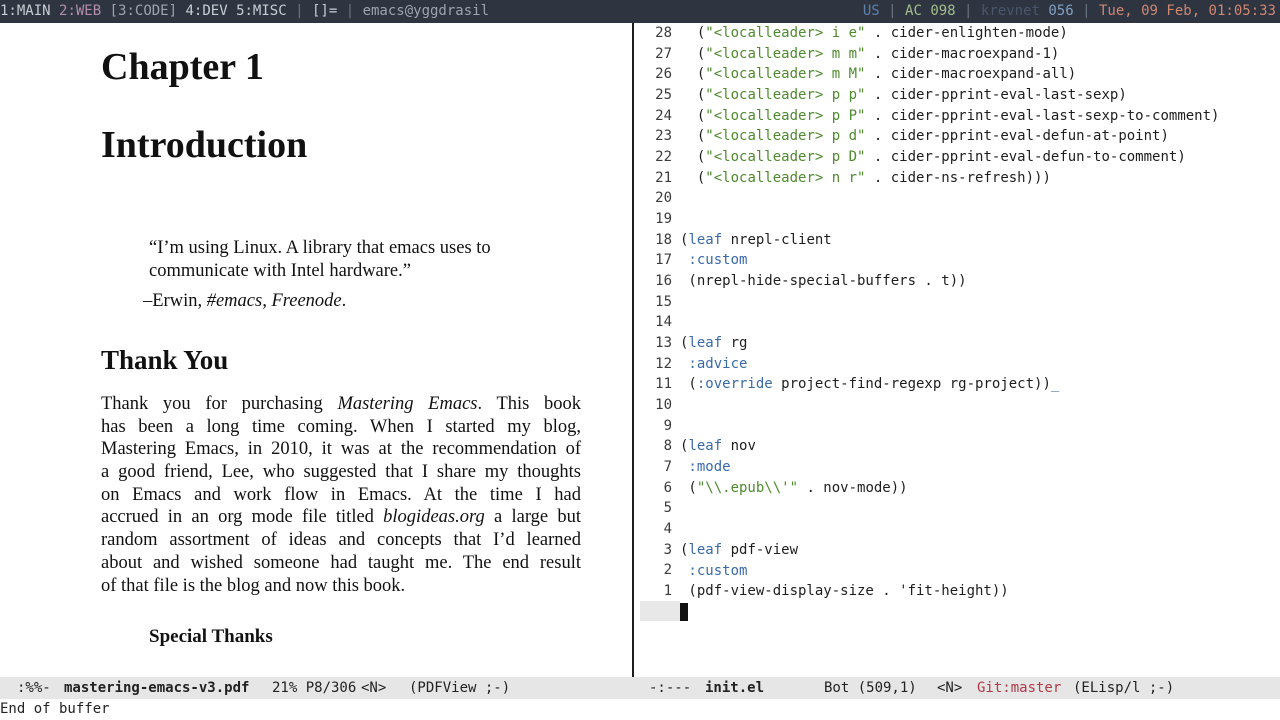 The height and width of the screenshot is (720, 1280). What do you see at coordinates (636, 350) in the screenshot?
I see `window-divider` at bounding box center [636, 350].